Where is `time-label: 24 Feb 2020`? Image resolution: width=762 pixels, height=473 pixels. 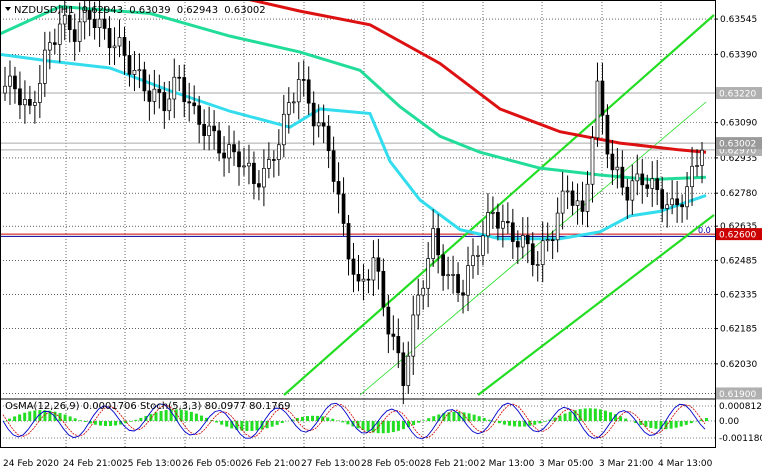 time-label: 24 Feb 2020 is located at coordinates (31, 464).